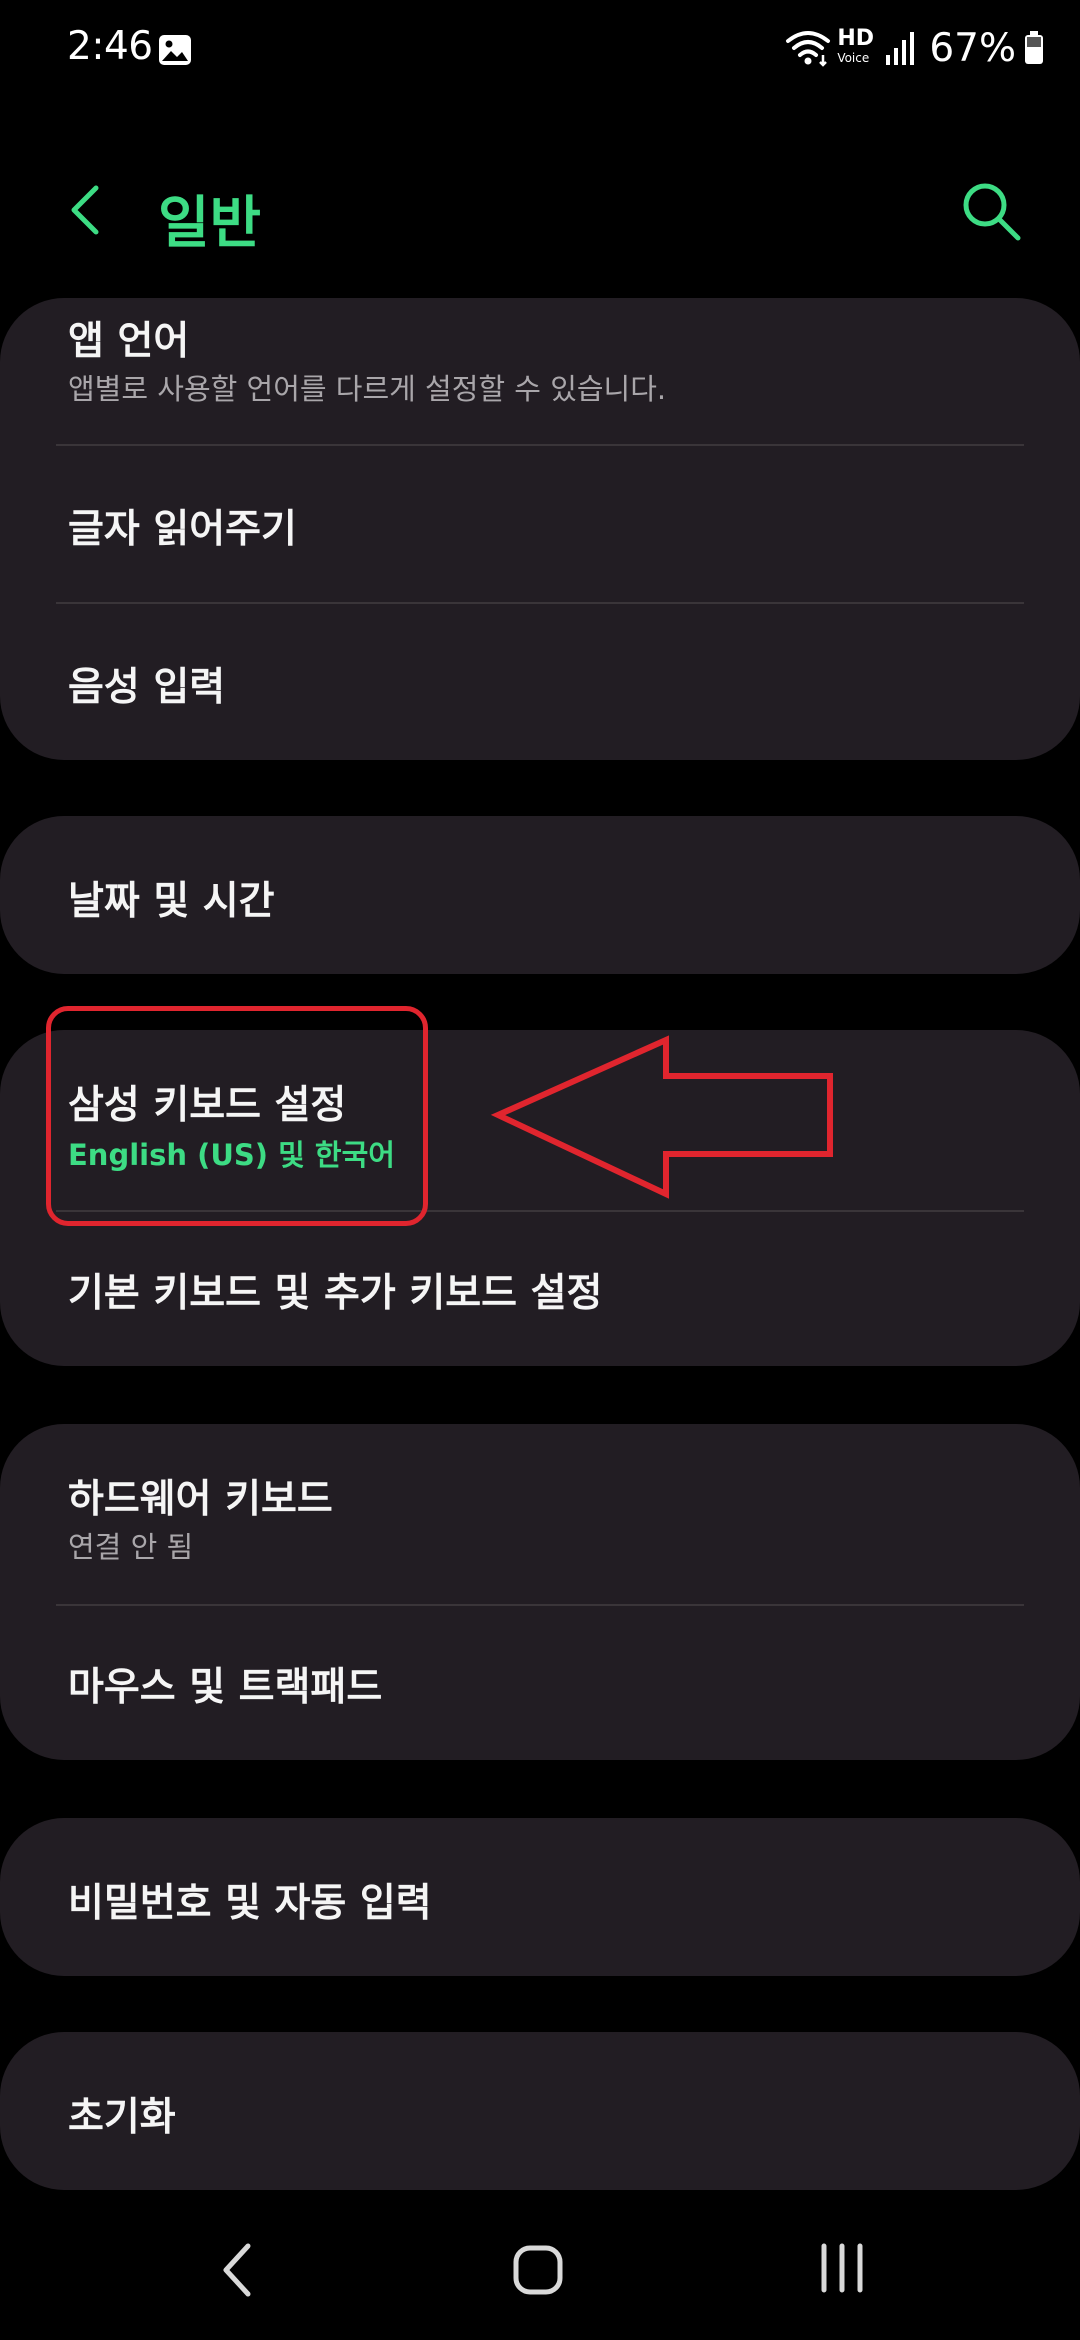 The width and height of the screenshot is (1080, 2340). I want to click on password-autofill-title: 비밀번호 및 자동 입력, so click(250, 1903).